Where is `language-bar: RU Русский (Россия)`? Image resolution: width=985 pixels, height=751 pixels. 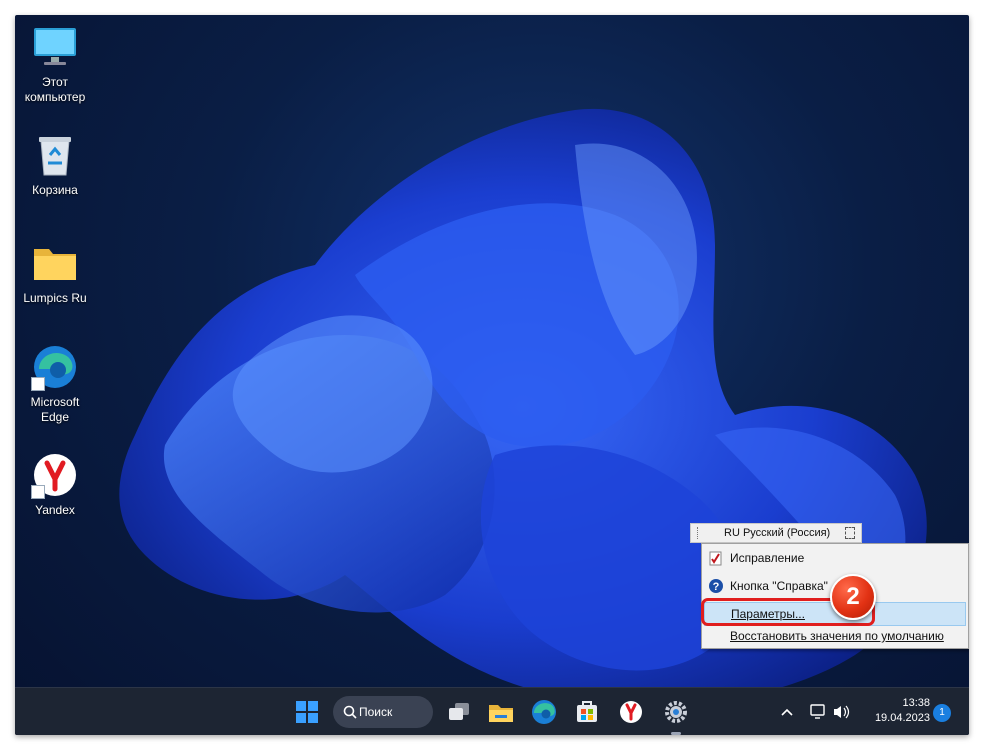
language-bar: RU Русский (Россия) is located at coordinates (776, 533).